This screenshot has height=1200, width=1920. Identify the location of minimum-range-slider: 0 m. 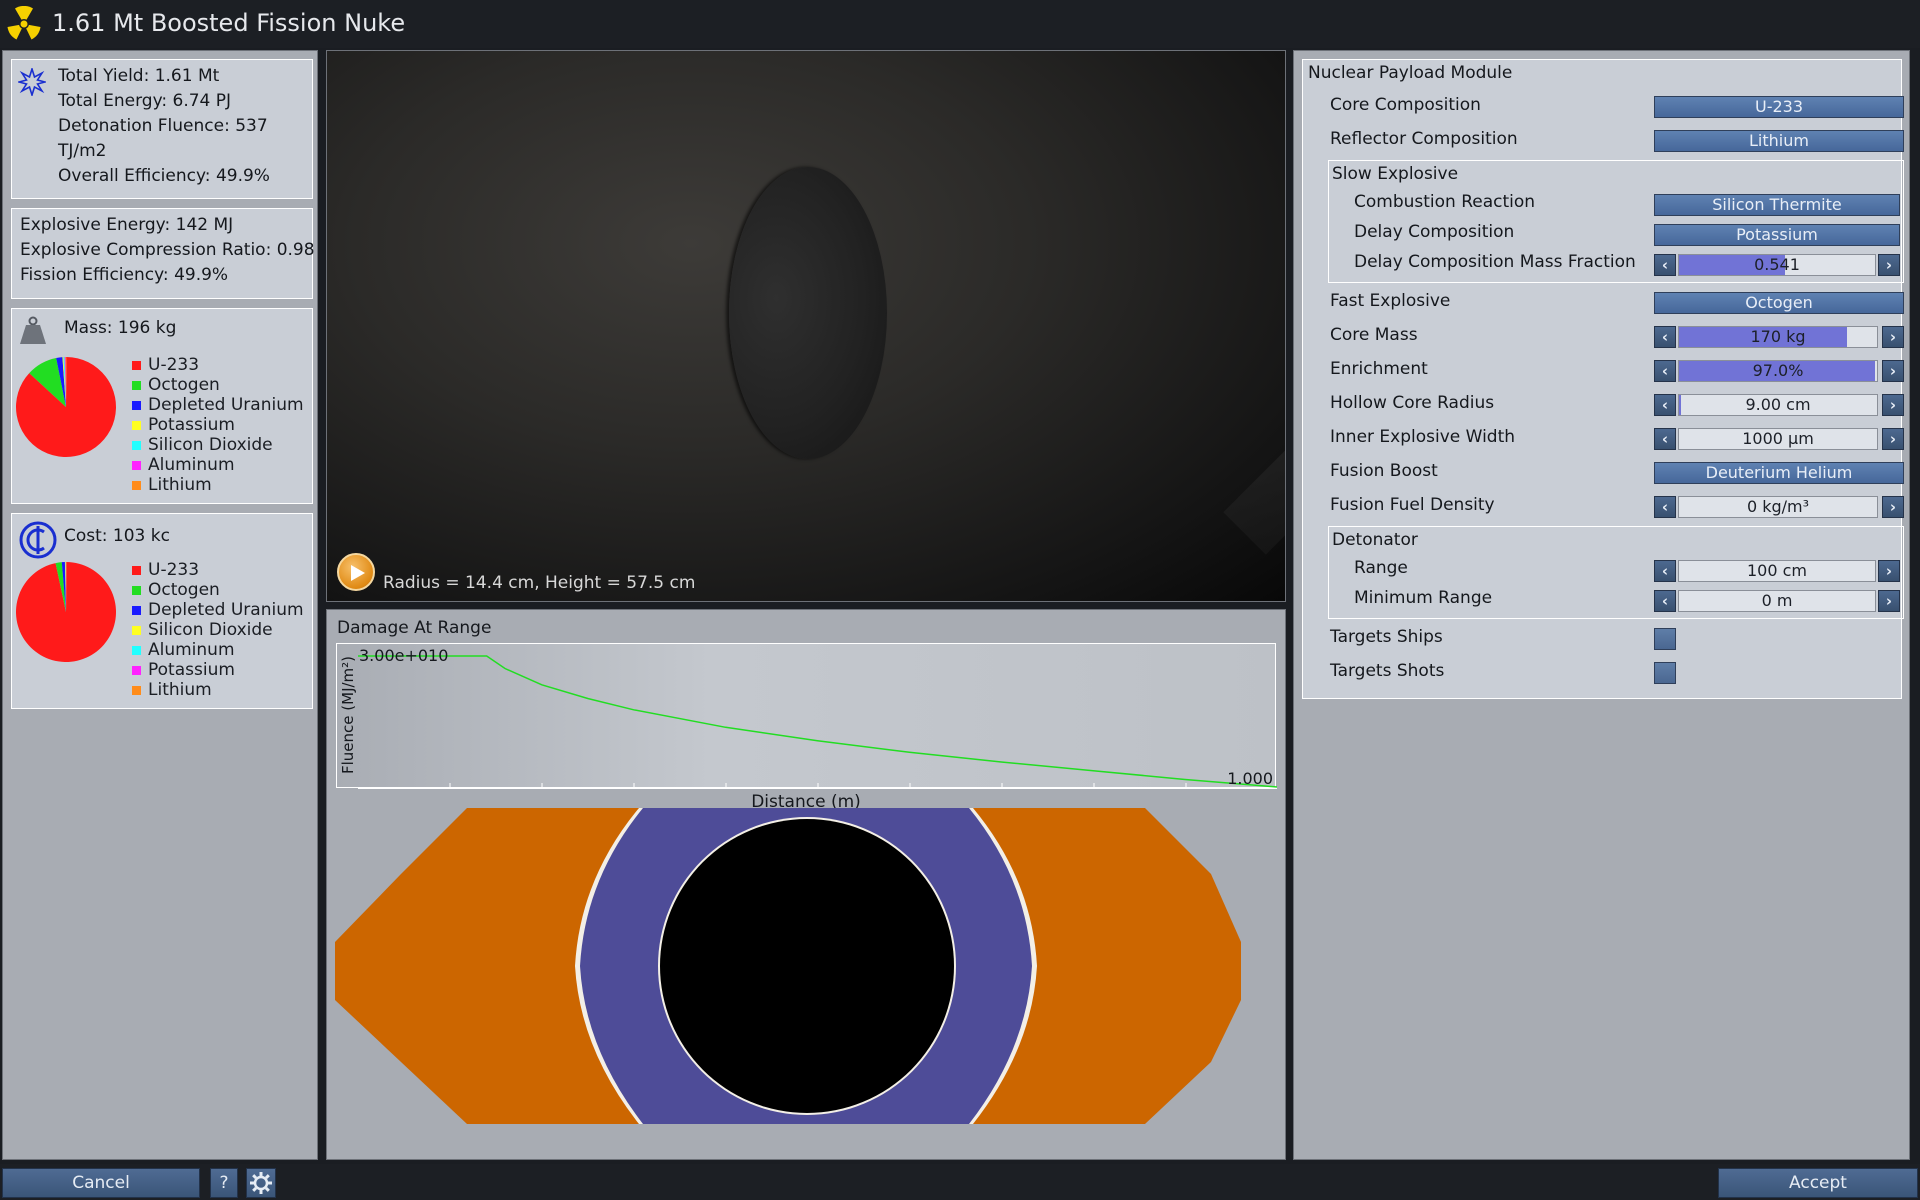
(1777, 601).